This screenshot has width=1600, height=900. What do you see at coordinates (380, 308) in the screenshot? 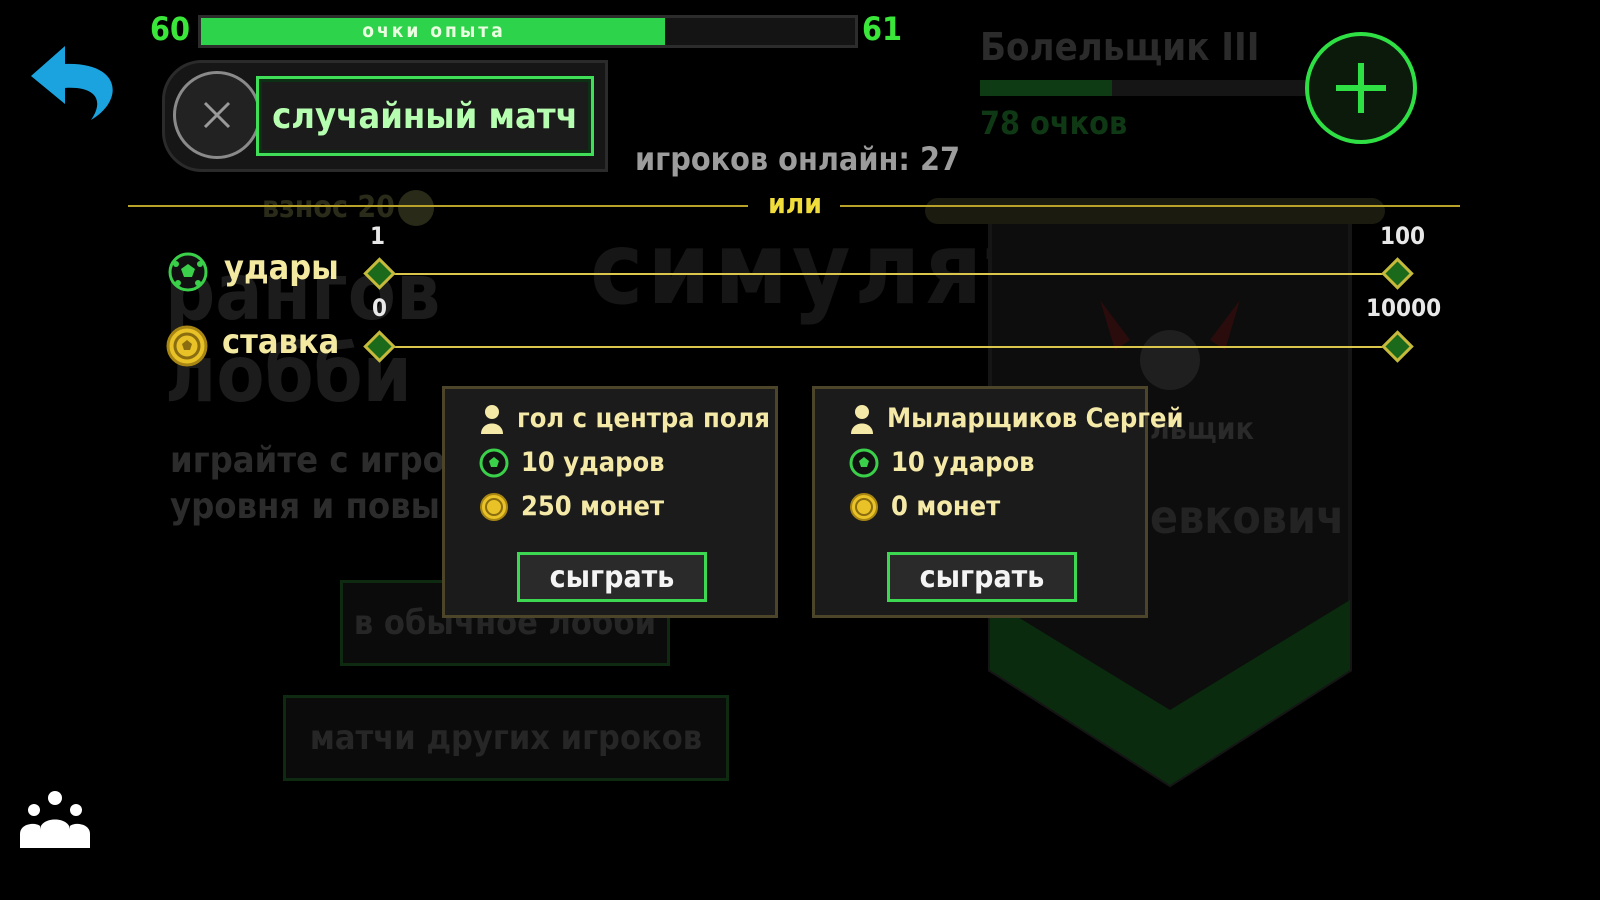
I see `bet-min: 0` at bounding box center [380, 308].